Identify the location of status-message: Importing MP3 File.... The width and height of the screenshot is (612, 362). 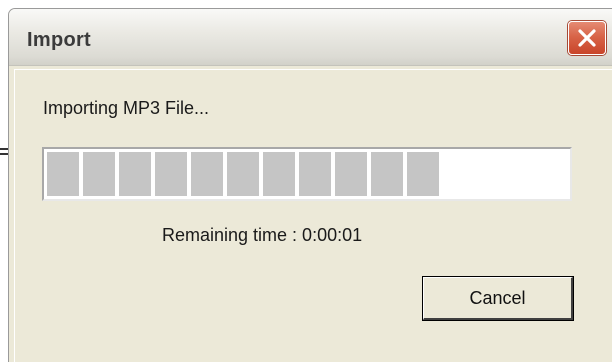
(126, 108).